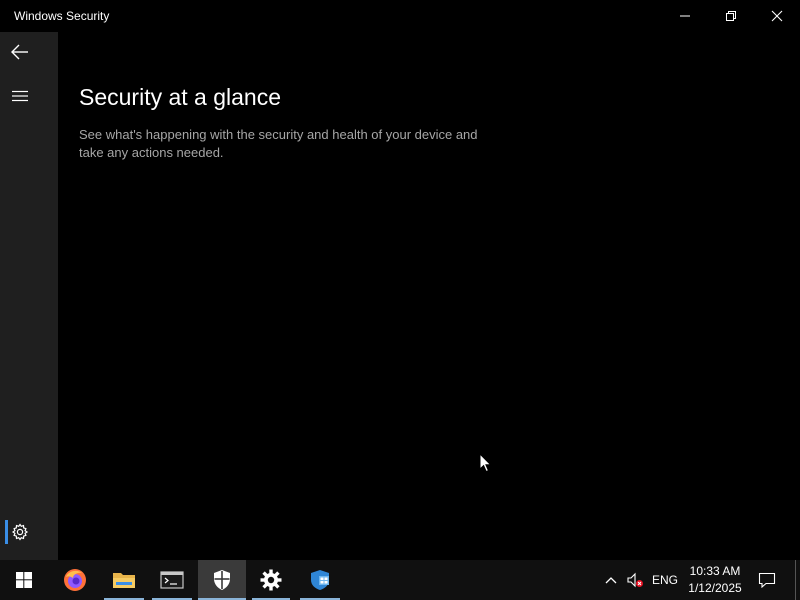 The height and width of the screenshot is (600, 800). I want to click on terminal-icon, so click(172, 580).